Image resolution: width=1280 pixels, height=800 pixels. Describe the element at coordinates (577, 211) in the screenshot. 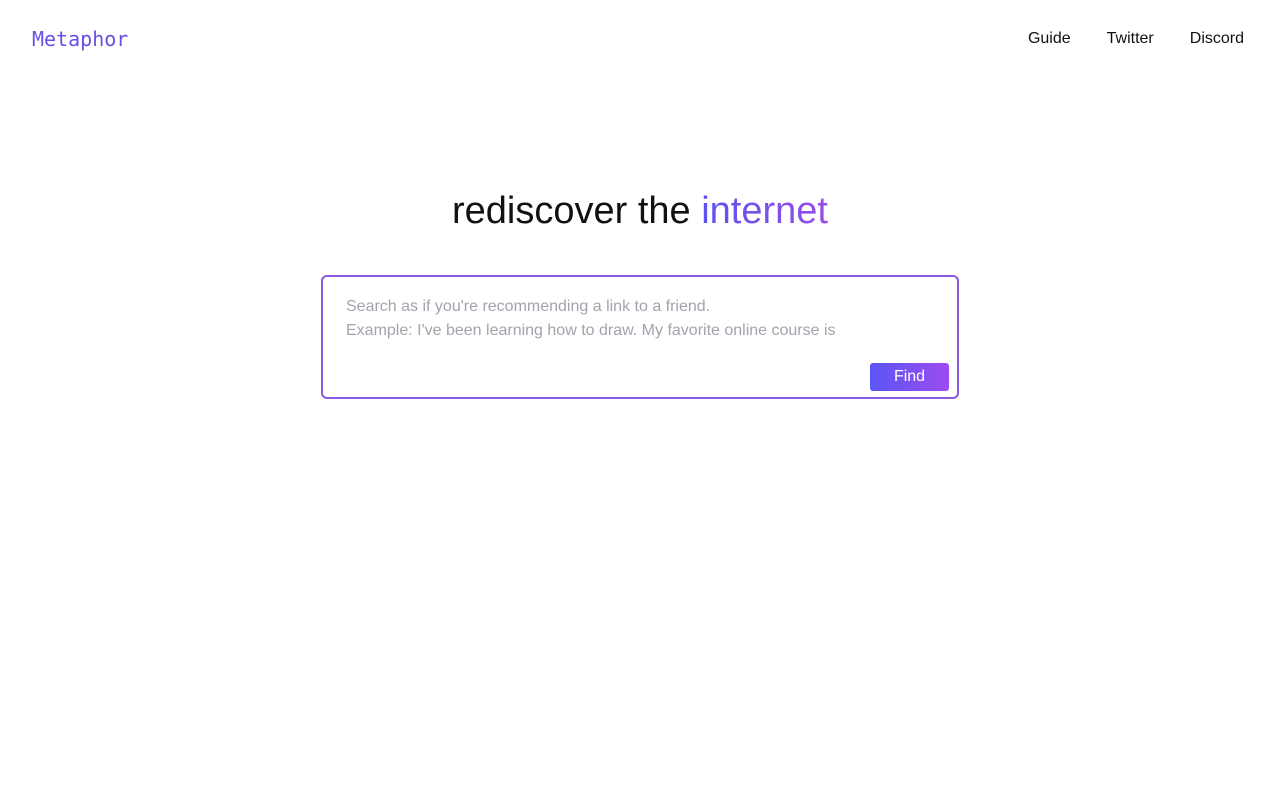

I see `headline-main: rediscover the` at that location.